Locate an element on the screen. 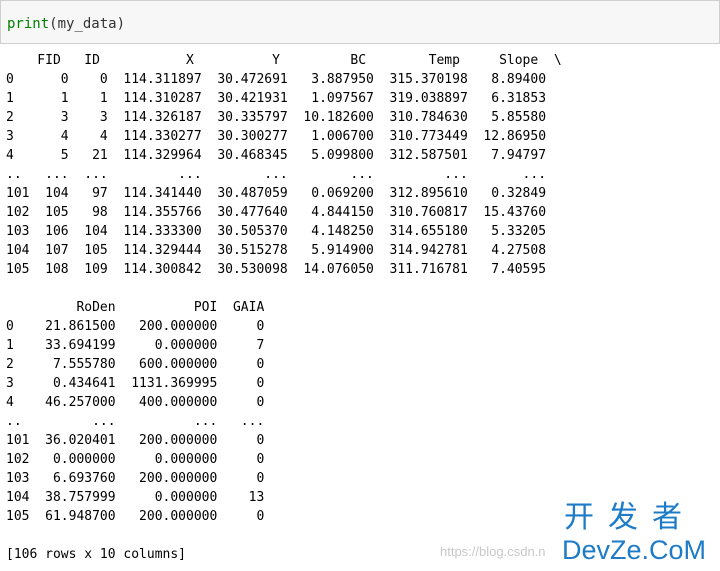 The height and width of the screenshot is (571, 720). output-line: 101 36.020401 200.000000 0 is located at coordinates (135, 440).